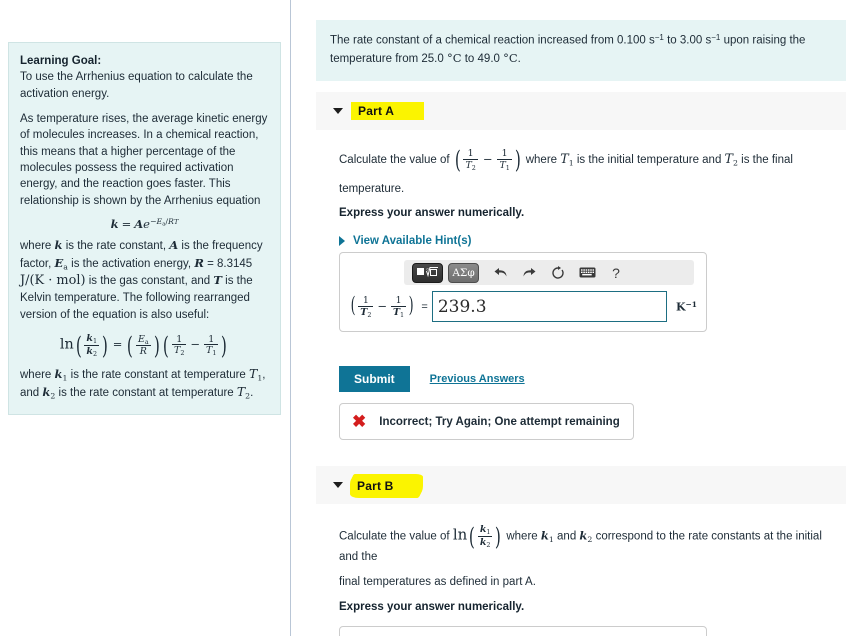  What do you see at coordinates (523, 631) in the screenshot?
I see `part-b-answer-box` at bounding box center [523, 631].